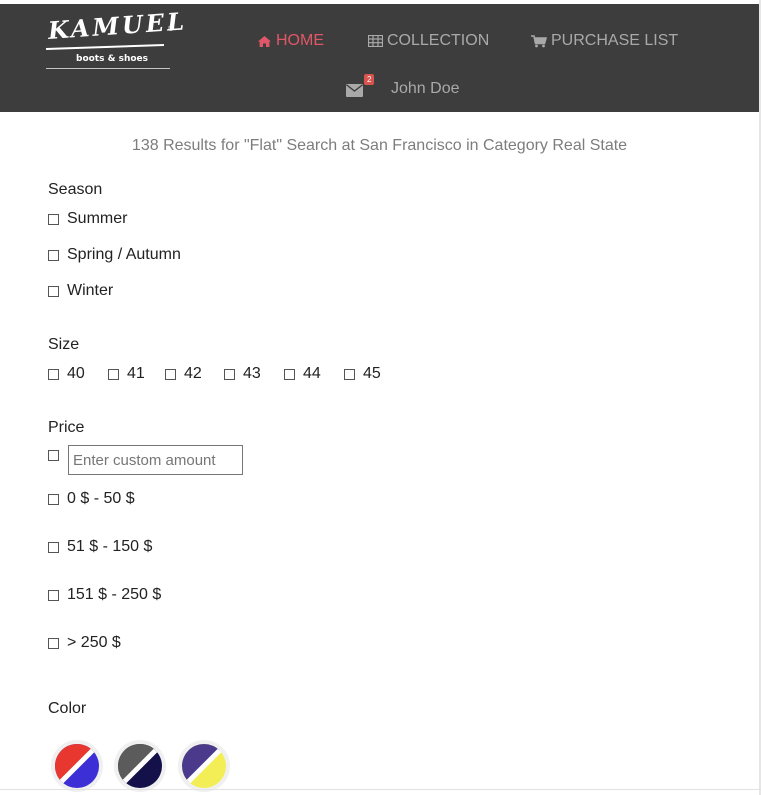  Describe the element at coordinates (67, 708) in the screenshot. I see `color-filter-title: Color` at that location.